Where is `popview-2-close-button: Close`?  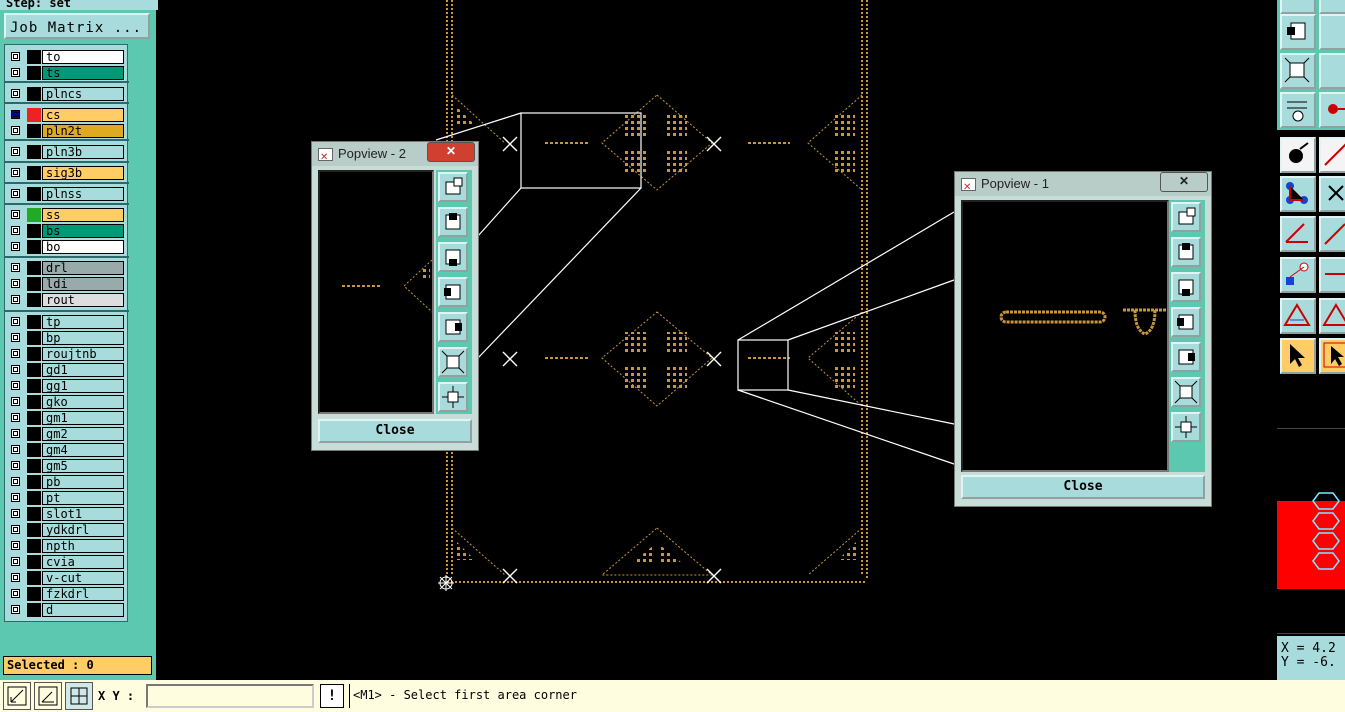
popview-2-close-button: Close is located at coordinates (395, 431).